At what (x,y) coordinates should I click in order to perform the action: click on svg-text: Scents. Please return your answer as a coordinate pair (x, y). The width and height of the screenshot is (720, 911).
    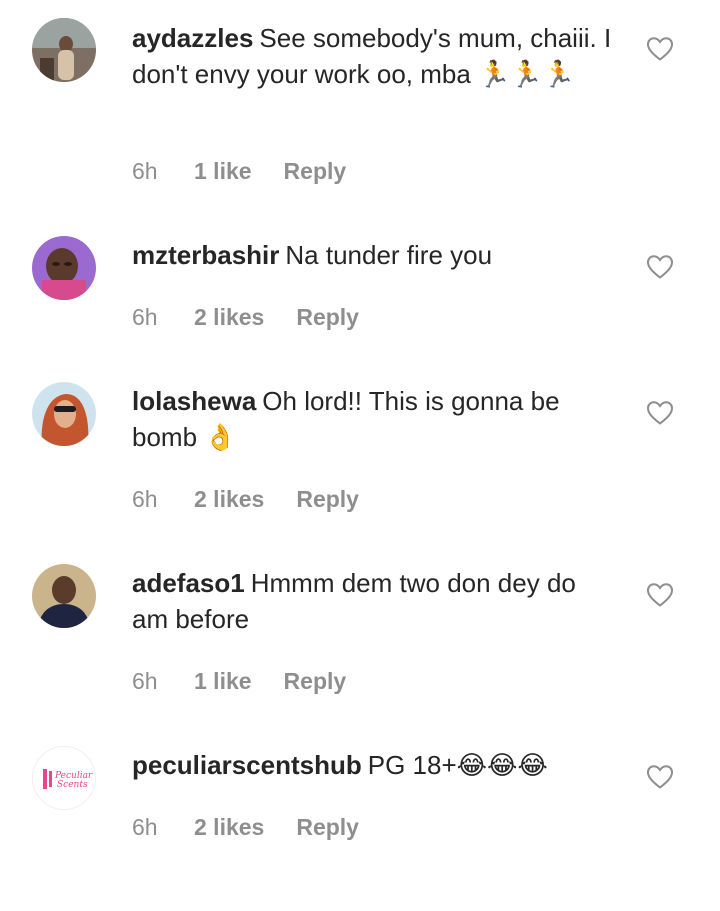
    Looking at the image, I should click on (72, 785).